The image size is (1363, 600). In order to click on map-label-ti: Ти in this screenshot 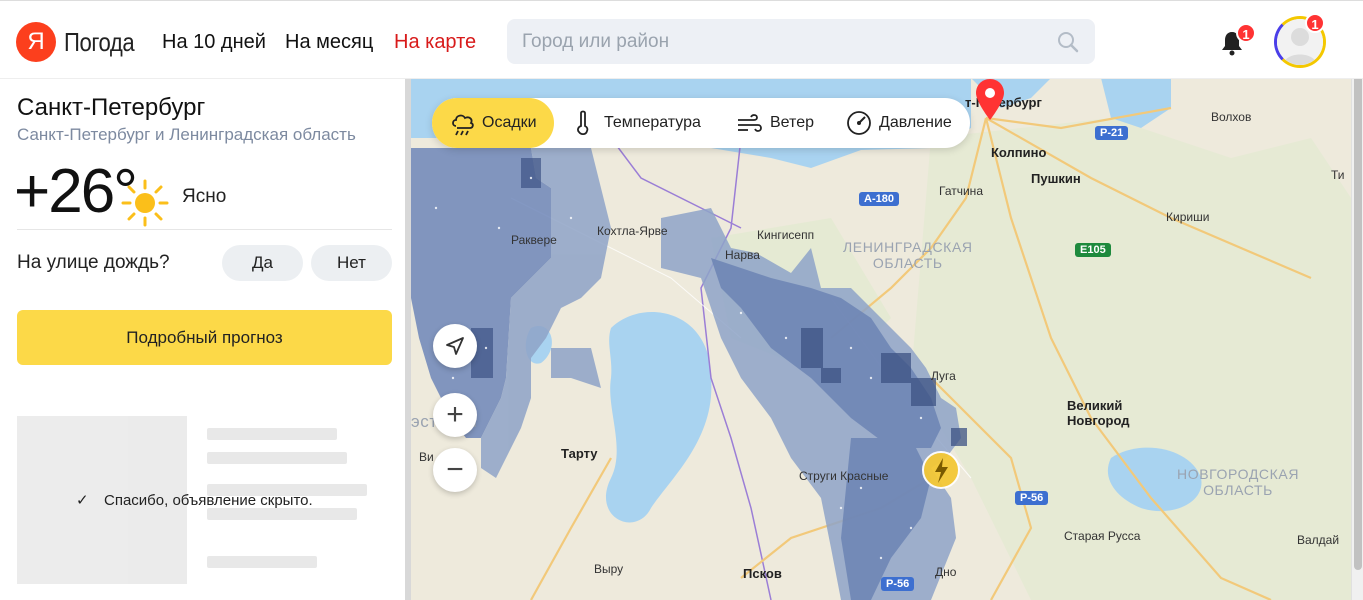, I will do `click(1338, 175)`.